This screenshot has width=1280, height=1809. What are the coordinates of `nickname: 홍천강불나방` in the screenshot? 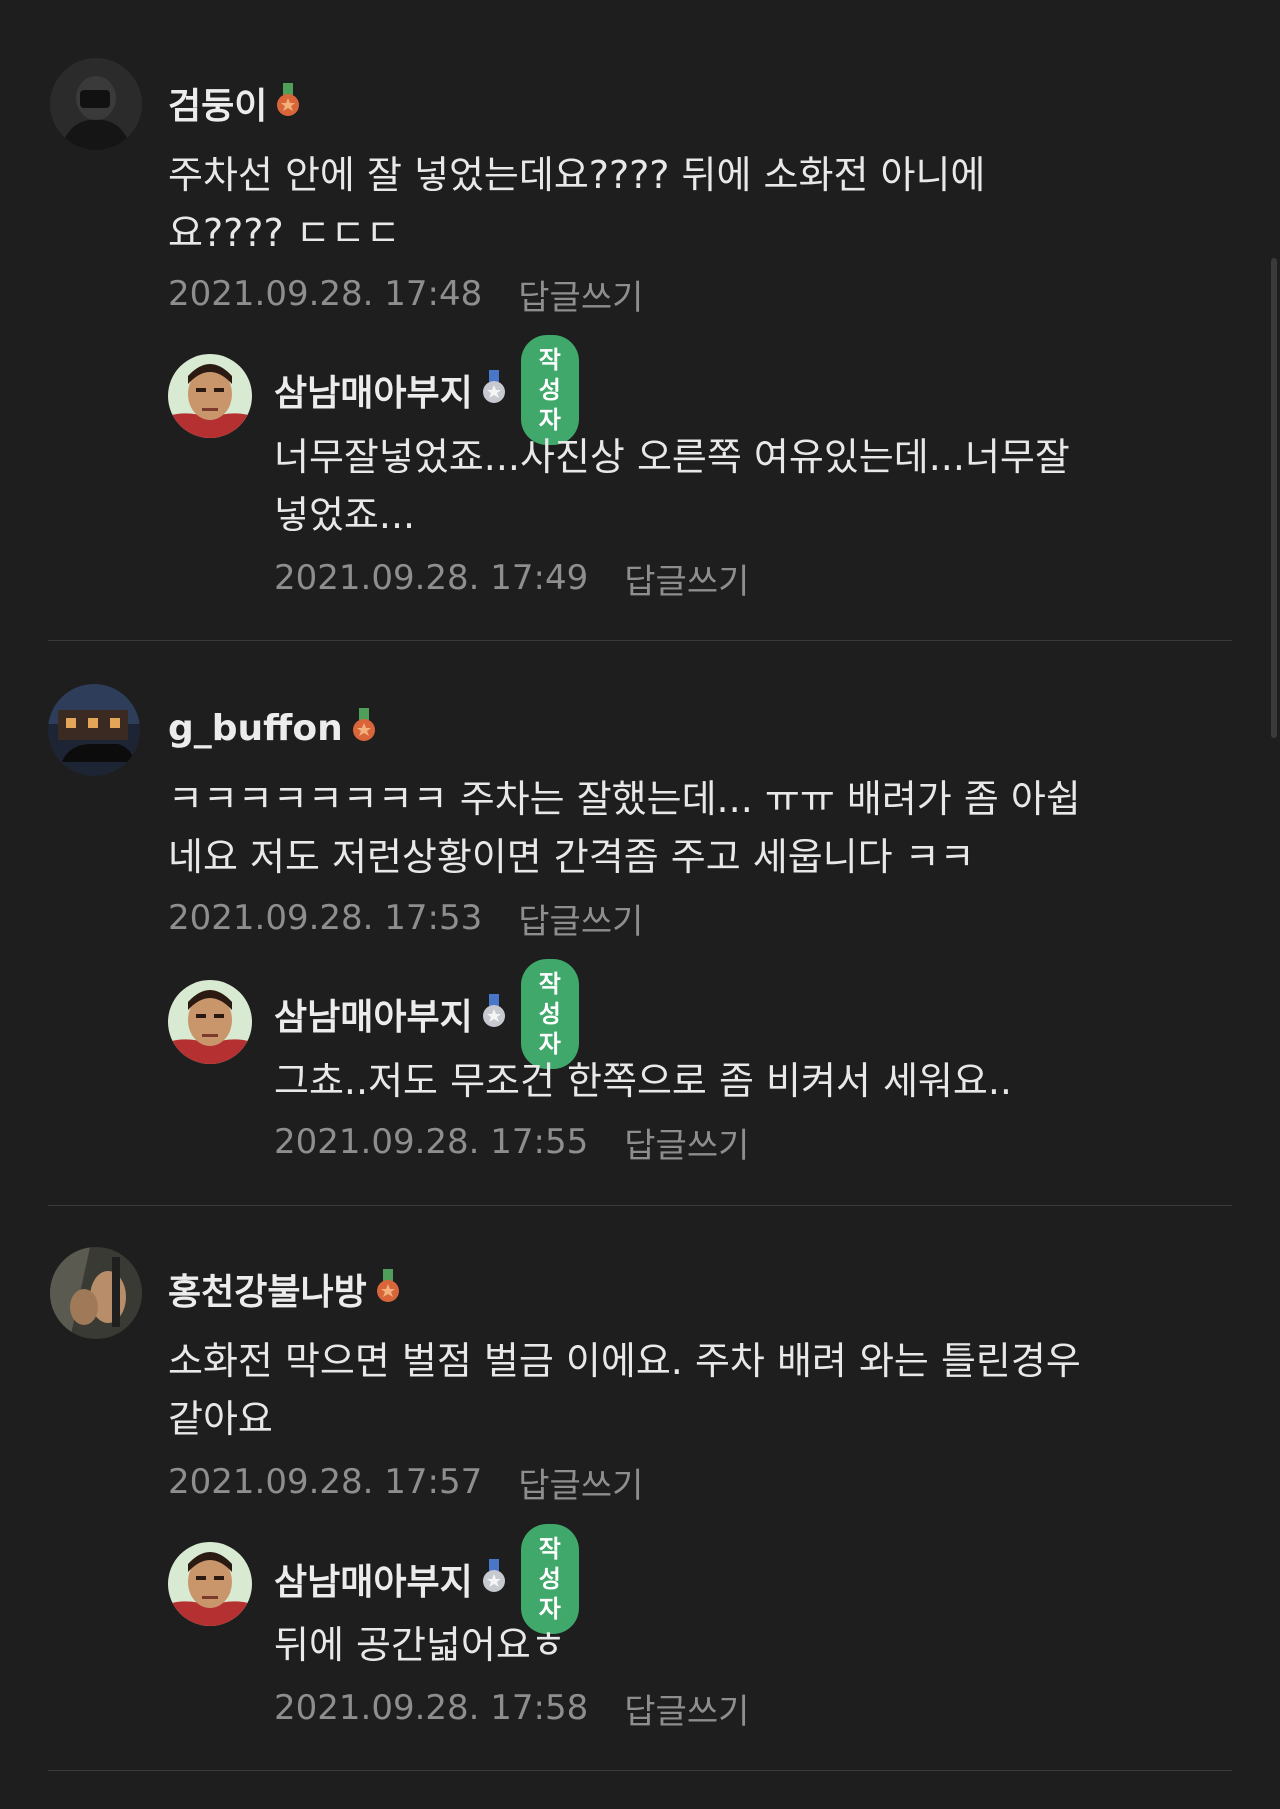 It's located at (267, 1289).